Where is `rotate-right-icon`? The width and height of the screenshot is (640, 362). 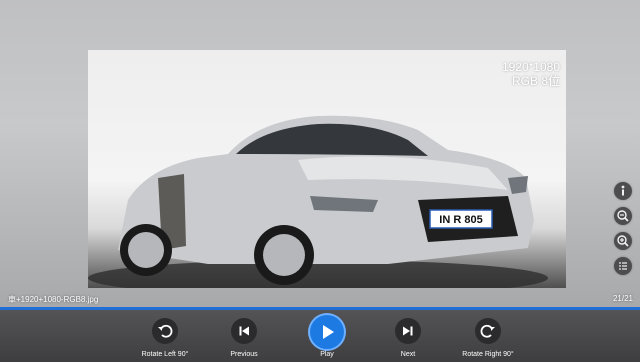
rotate-right-icon is located at coordinates (487, 331).